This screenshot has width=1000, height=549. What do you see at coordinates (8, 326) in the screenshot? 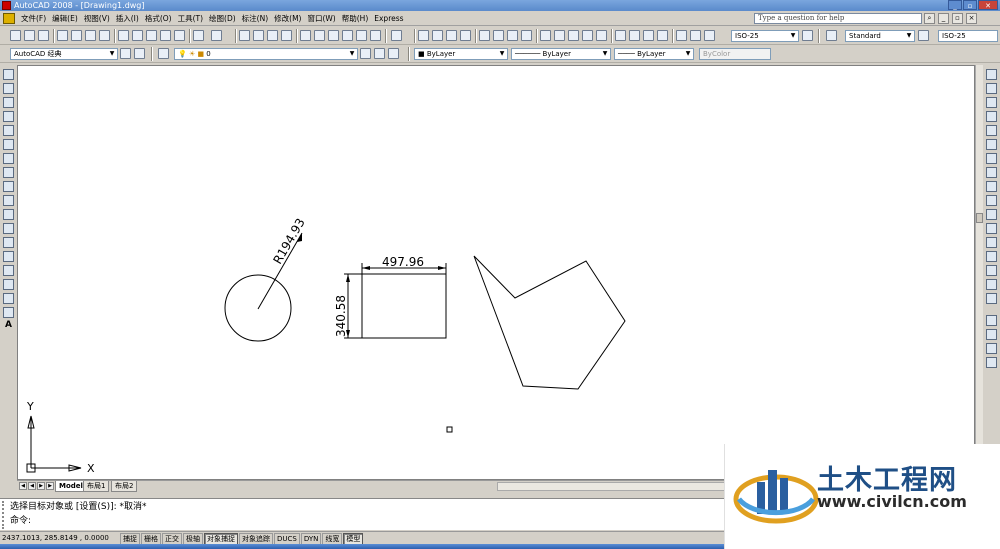
I see `mtext-icon: A` at bounding box center [8, 326].